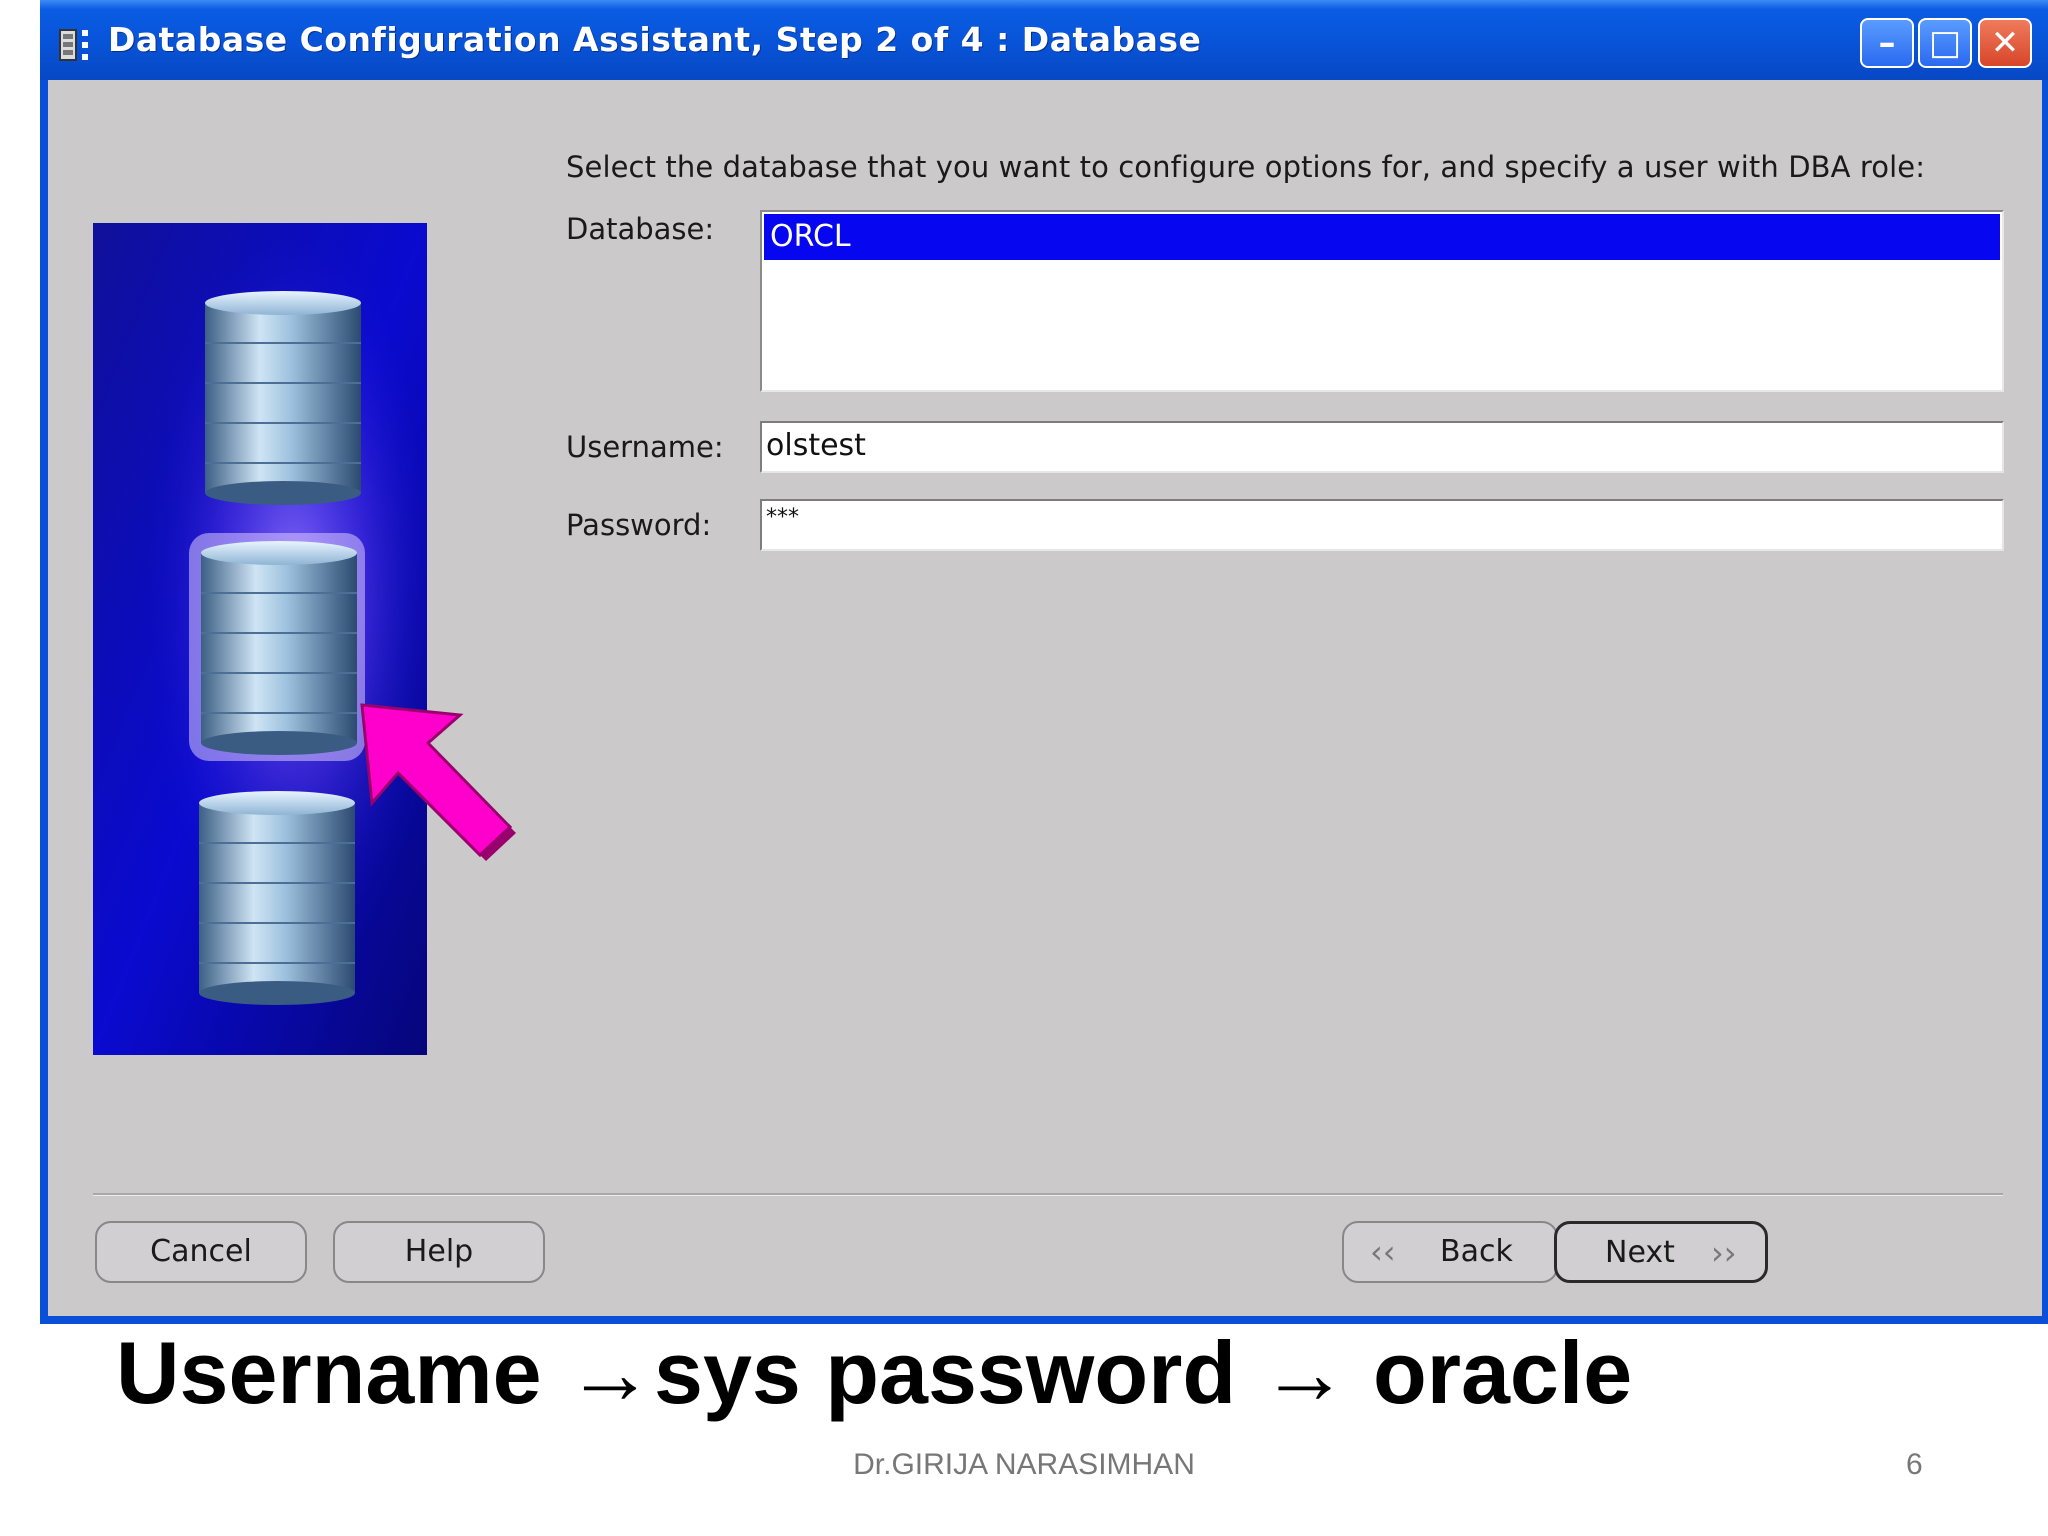 This screenshot has height=1536, width=2048. I want to click on next-button: Next ››, so click(1661, 1252).